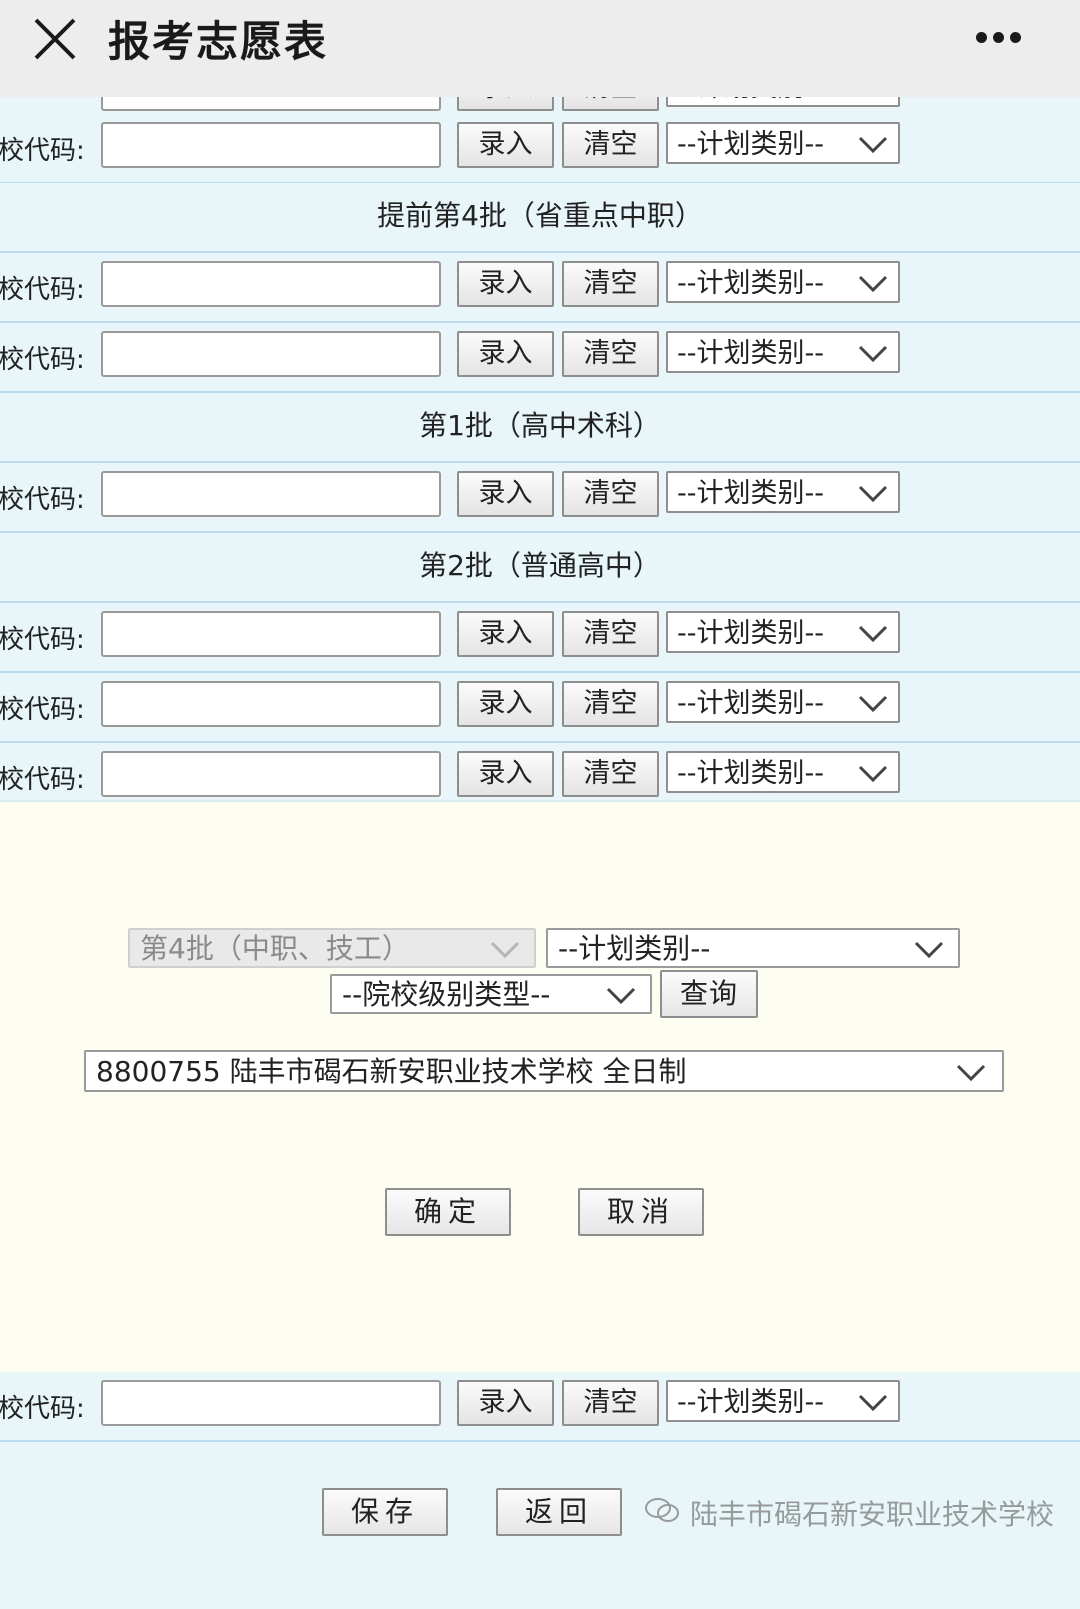 The width and height of the screenshot is (1080, 1609). Describe the element at coordinates (709, 994) in the screenshot. I see `query-button: 查询` at that location.